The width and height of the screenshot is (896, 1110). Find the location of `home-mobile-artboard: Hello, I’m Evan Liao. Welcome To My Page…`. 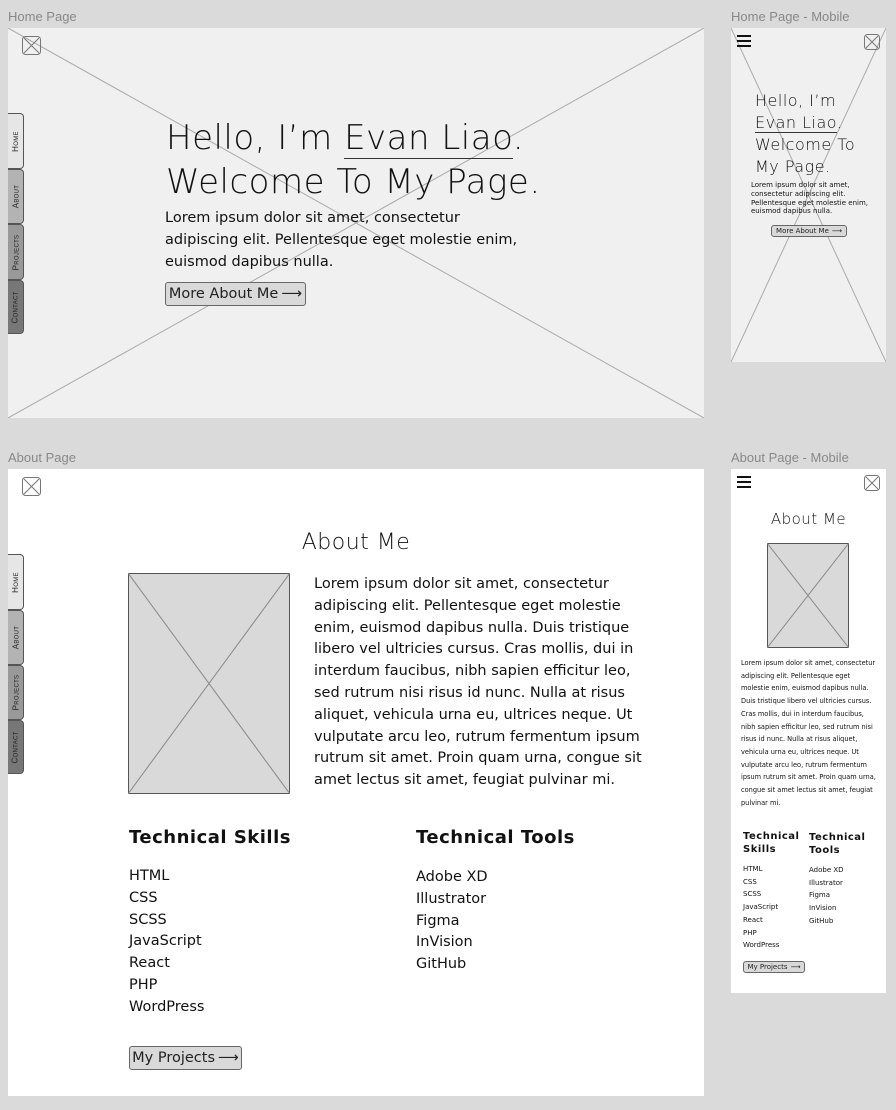

home-mobile-artboard: Hello, I’m Evan Liao. Welcome To My Page… is located at coordinates (808, 195).